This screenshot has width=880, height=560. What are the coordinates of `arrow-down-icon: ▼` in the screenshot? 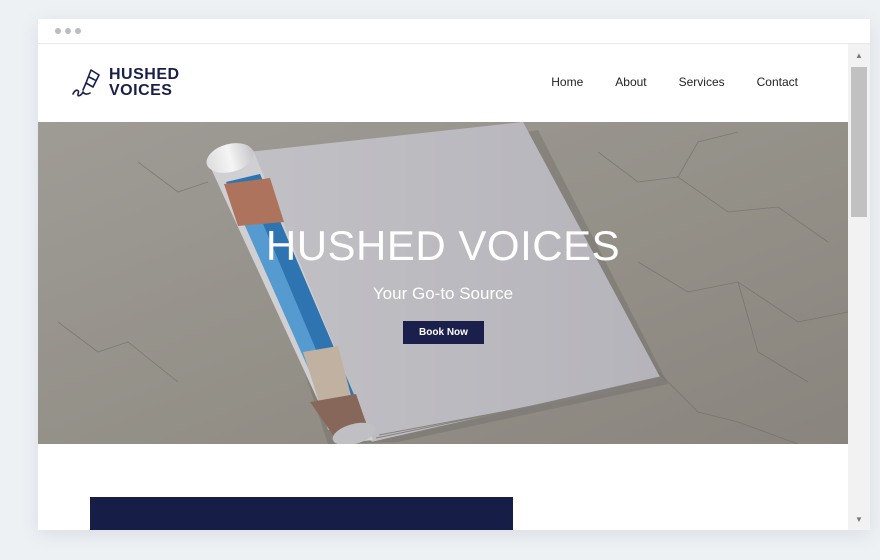 It's located at (859, 519).